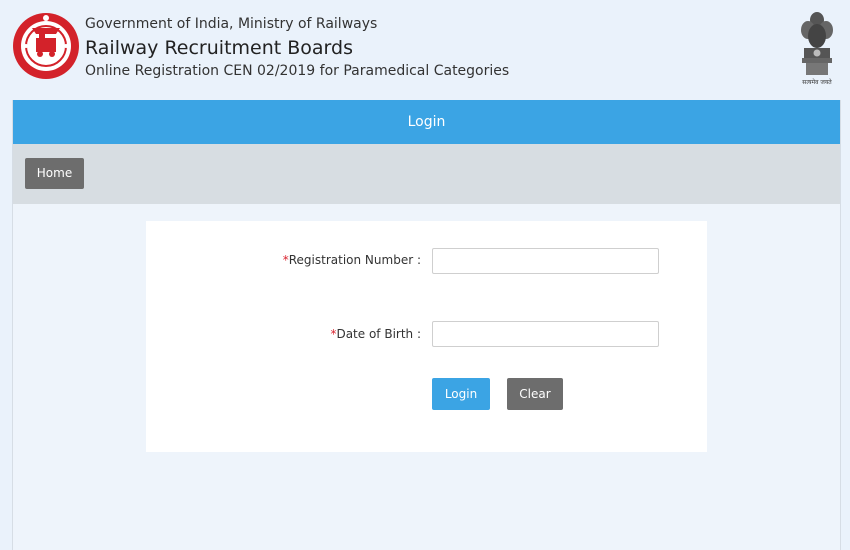  What do you see at coordinates (545, 334) in the screenshot?
I see `date-of-birth-input` at bounding box center [545, 334].